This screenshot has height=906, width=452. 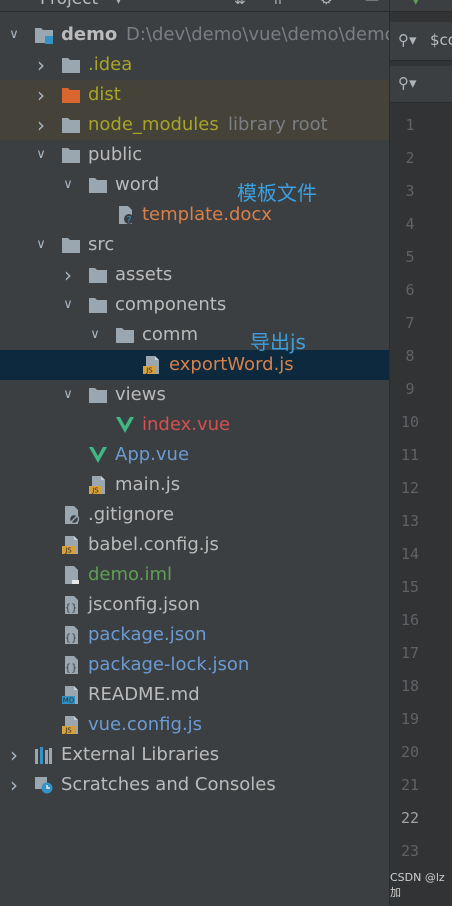 What do you see at coordinates (169, 664) in the screenshot?
I see `tree-item-label: package-lock.json` at bounding box center [169, 664].